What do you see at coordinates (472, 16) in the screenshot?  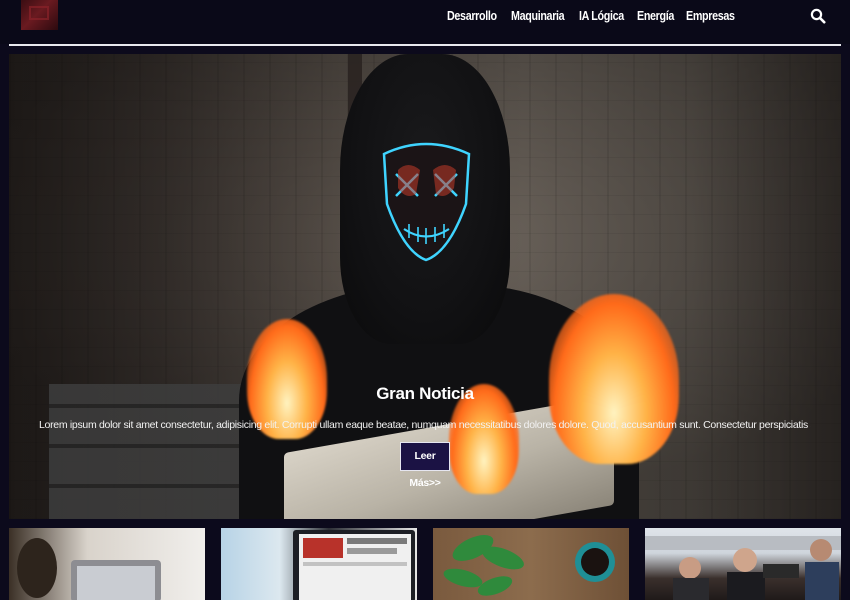 I see `nav-item-desarrollo: Desarrollo` at bounding box center [472, 16].